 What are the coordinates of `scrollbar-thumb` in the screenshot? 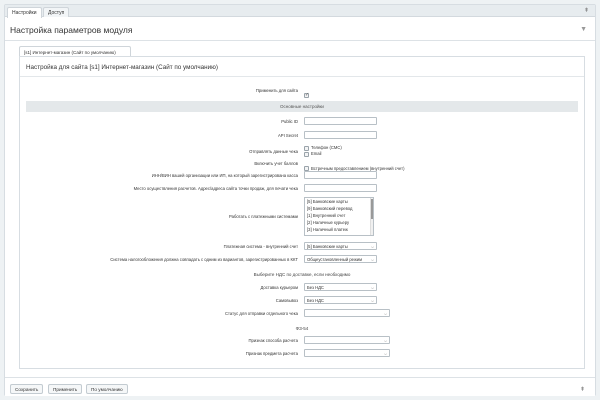 It's located at (372, 209).